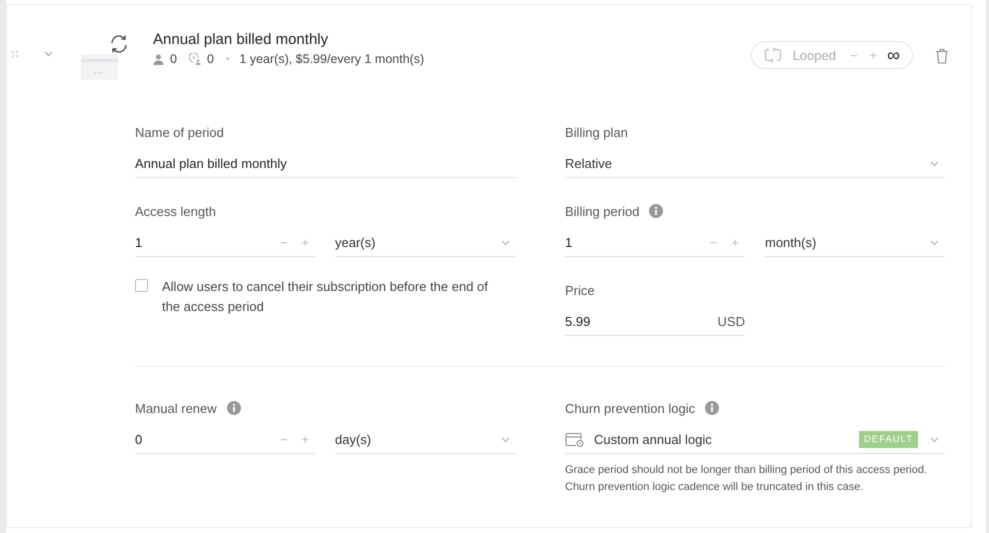  Describe the element at coordinates (574, 439) in the screenshot. I see `card-clock-icon` at that location.